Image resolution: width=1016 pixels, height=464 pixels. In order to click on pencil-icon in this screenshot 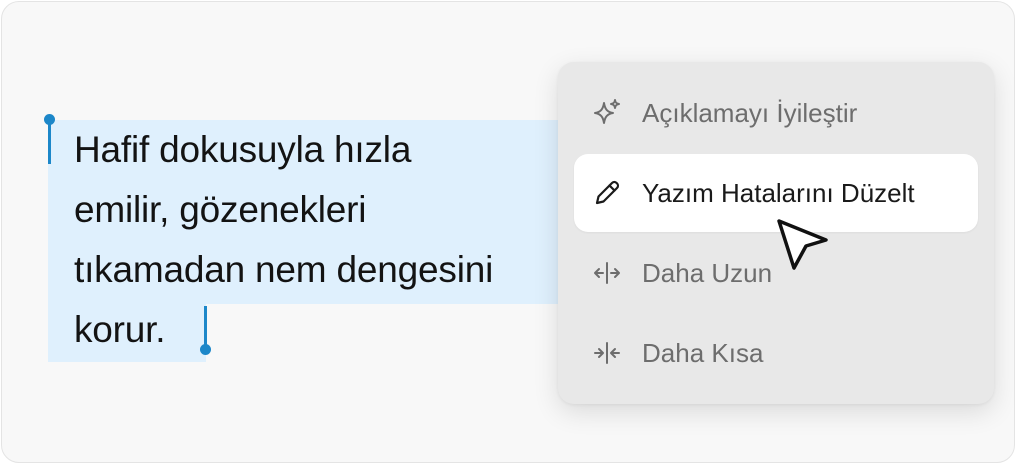, I will do `click(607, 193)`.